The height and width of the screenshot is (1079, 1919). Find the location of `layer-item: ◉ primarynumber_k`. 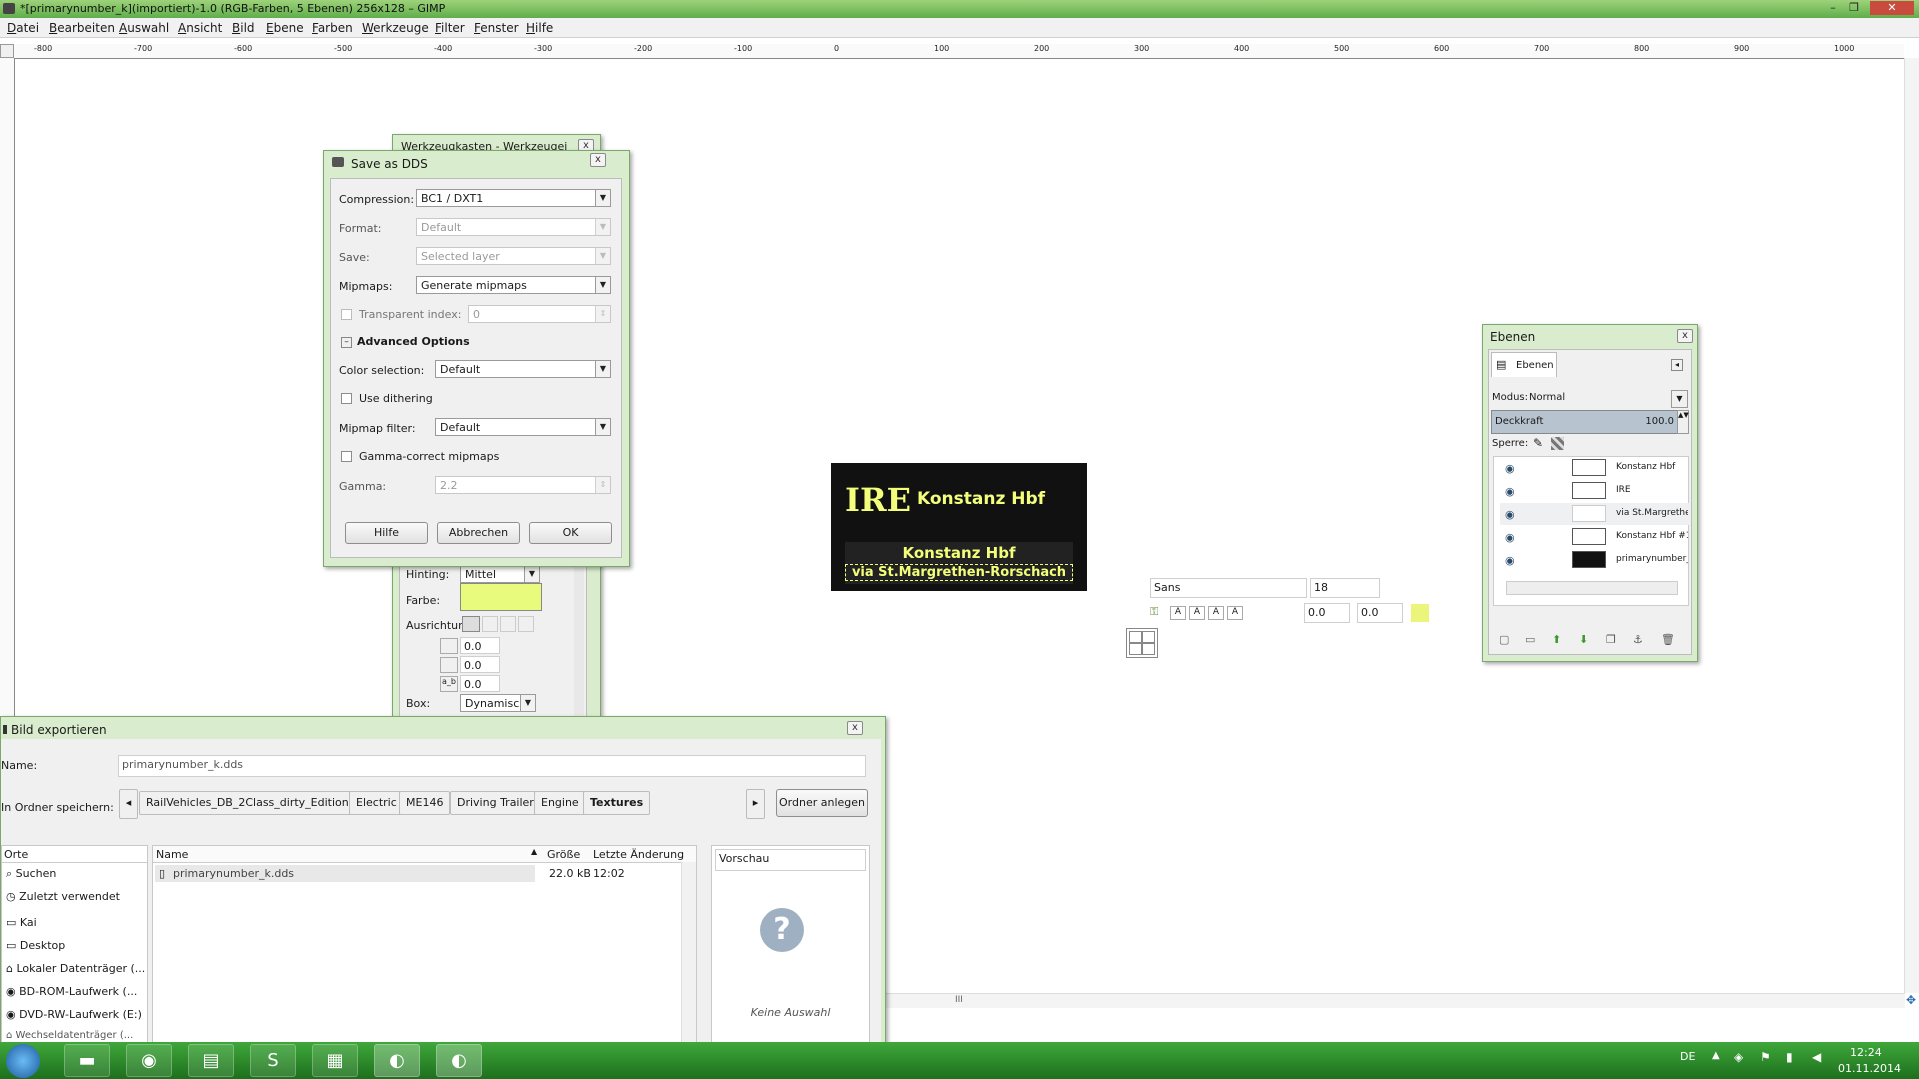

layer-item: ◉ primarynumber_k is located at coordinates (1595, 560).